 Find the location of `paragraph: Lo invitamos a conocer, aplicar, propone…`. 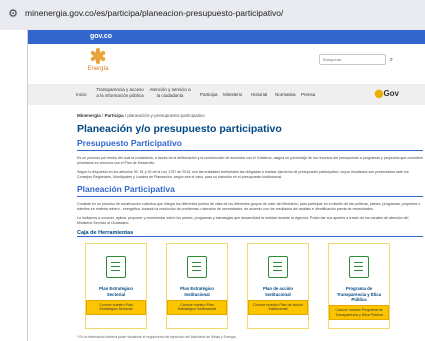

paragraph: Lo invitamos a conocer, aplicar, propone… is located at coordinates (243, 220).